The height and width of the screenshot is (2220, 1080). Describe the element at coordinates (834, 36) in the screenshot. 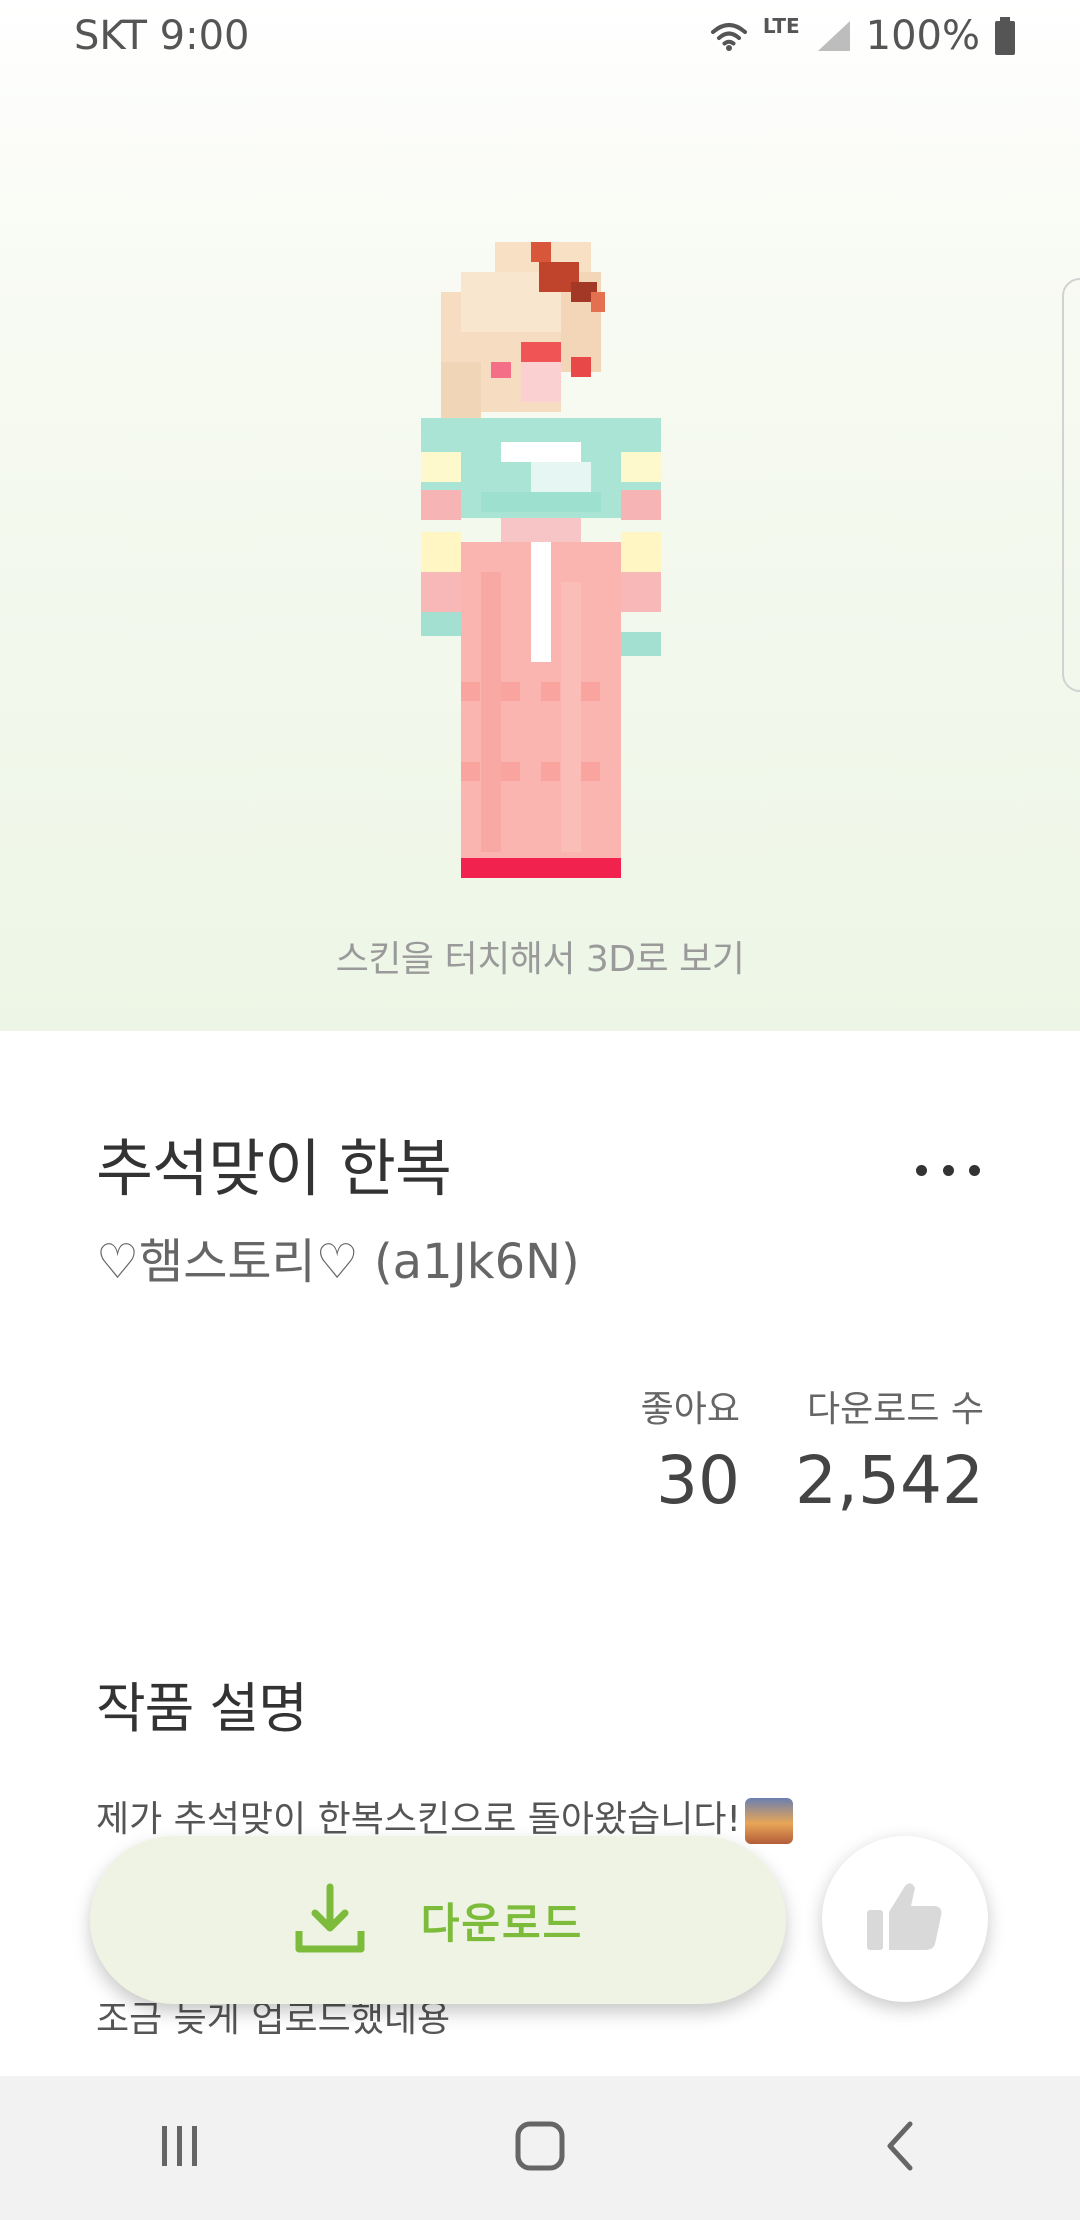

I see `signal-icon` at that location.